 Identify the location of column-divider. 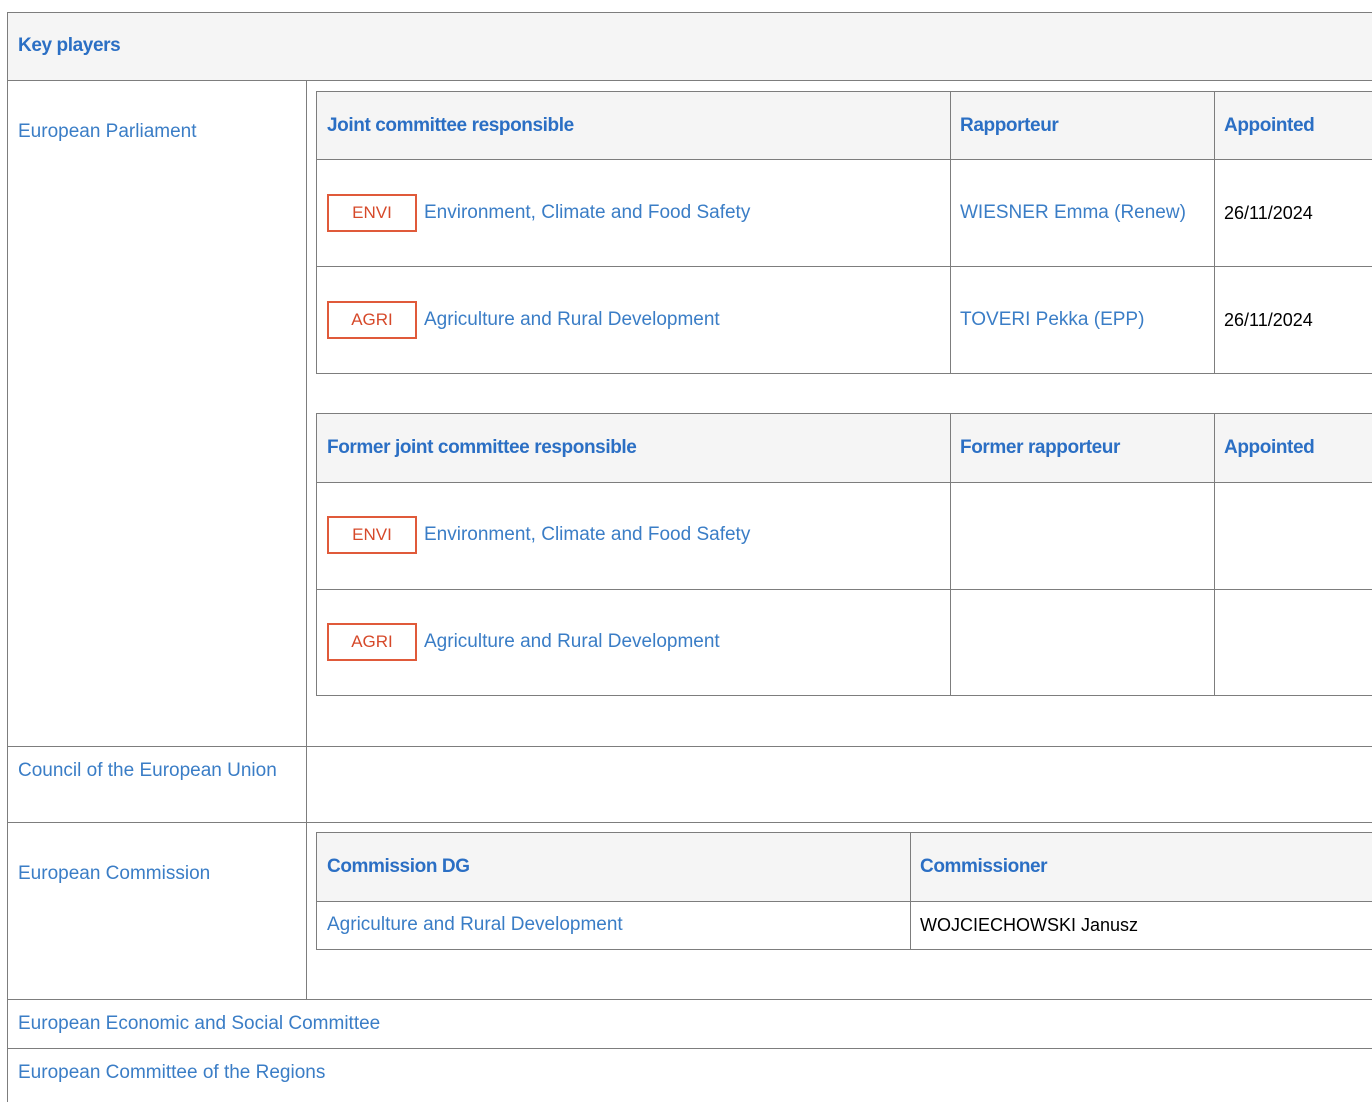
(306, 539).